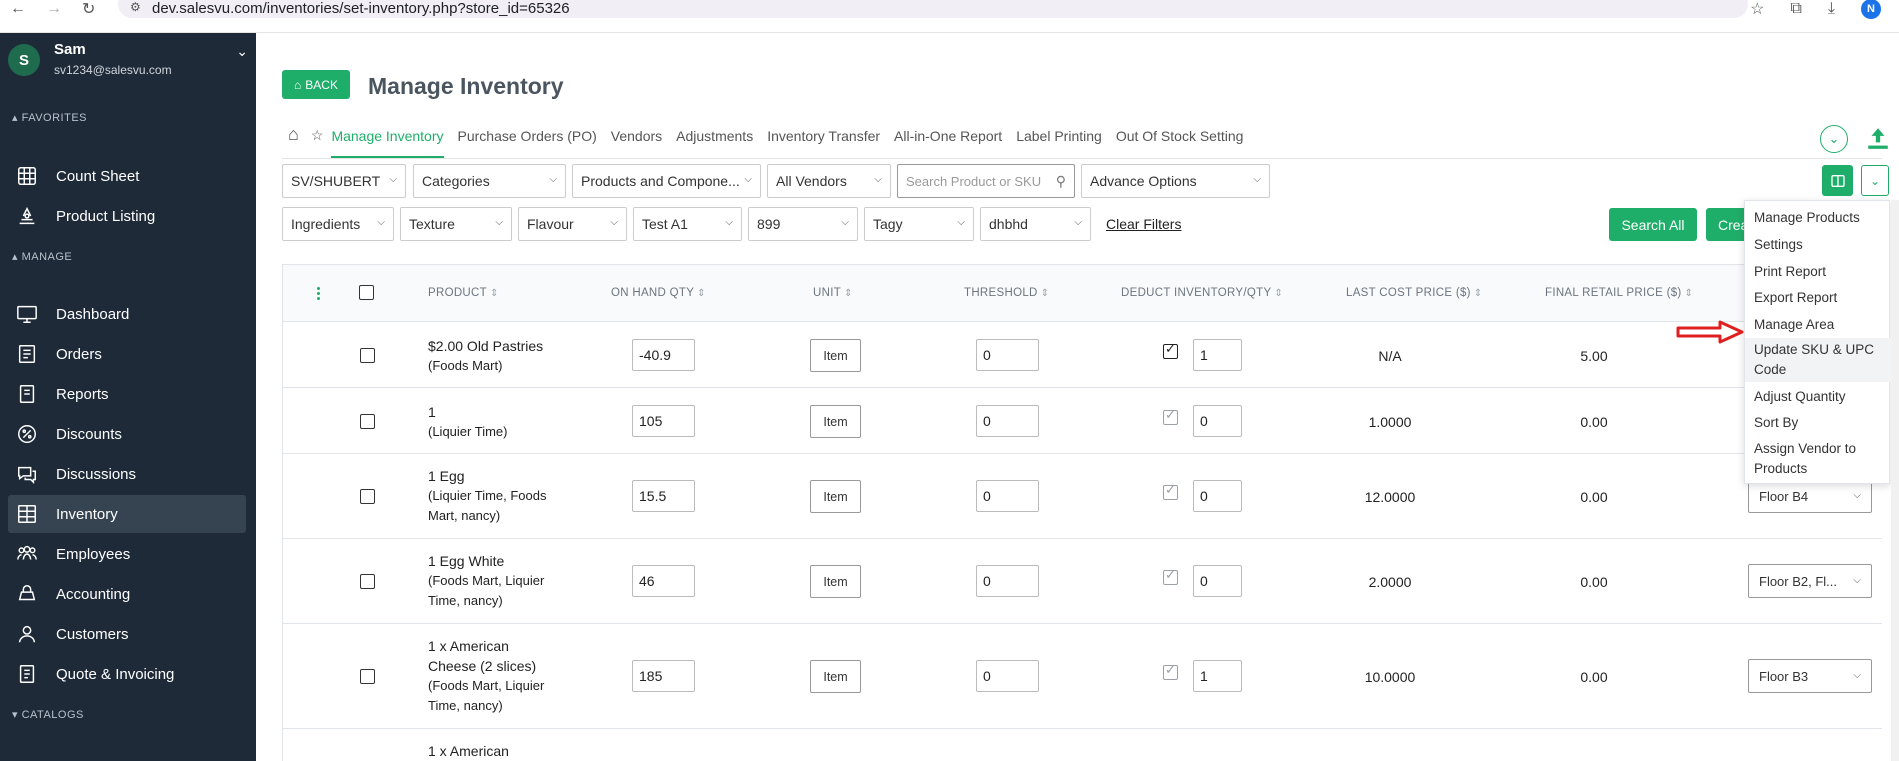 This screenshot has height=761, width=1899. Describe the element at coordinates (1180, 141) in the screenshot. I see `tab-out-of-stock-setting: Out Of Stock Setting` at that location.